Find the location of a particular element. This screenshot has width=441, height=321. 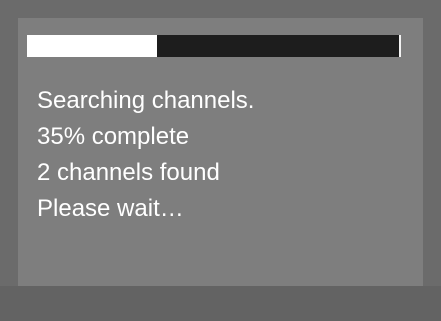

progress-bar-fill is located at coordinates (92, 46).